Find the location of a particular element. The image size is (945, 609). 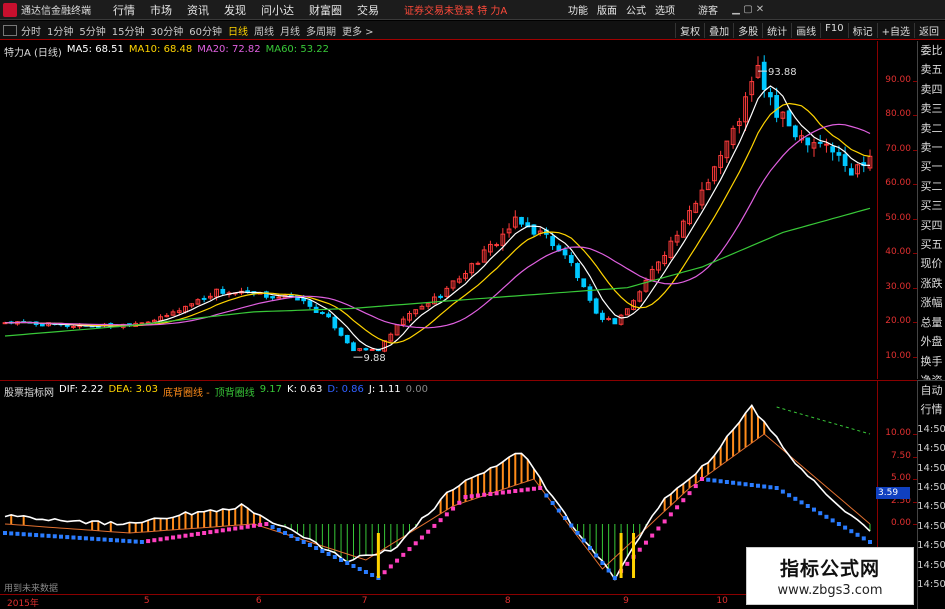

toolbar-toggle-icon is located at coordinates (10, 30).